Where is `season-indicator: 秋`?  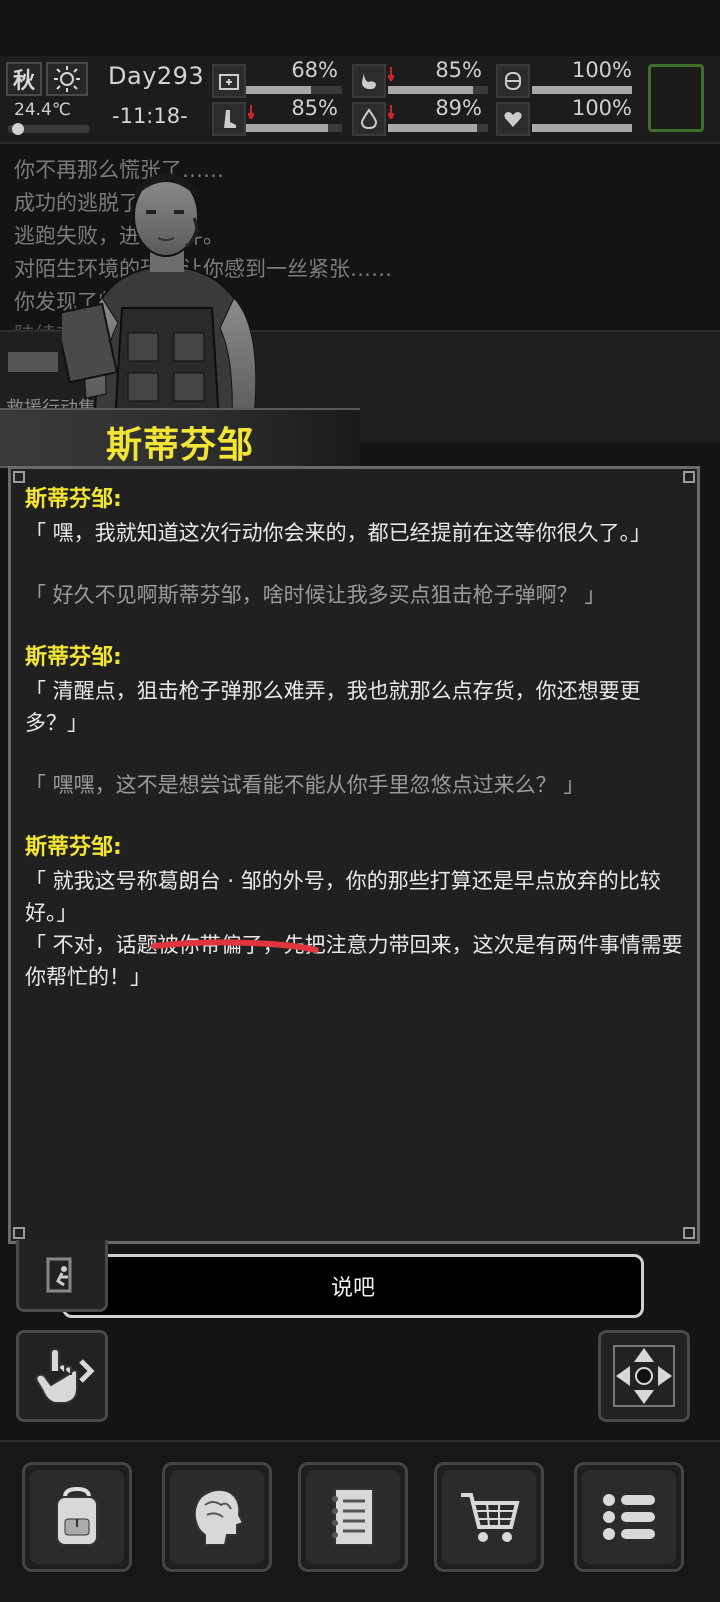
season-indicator: 秋 is located at coordinates (24, 79).